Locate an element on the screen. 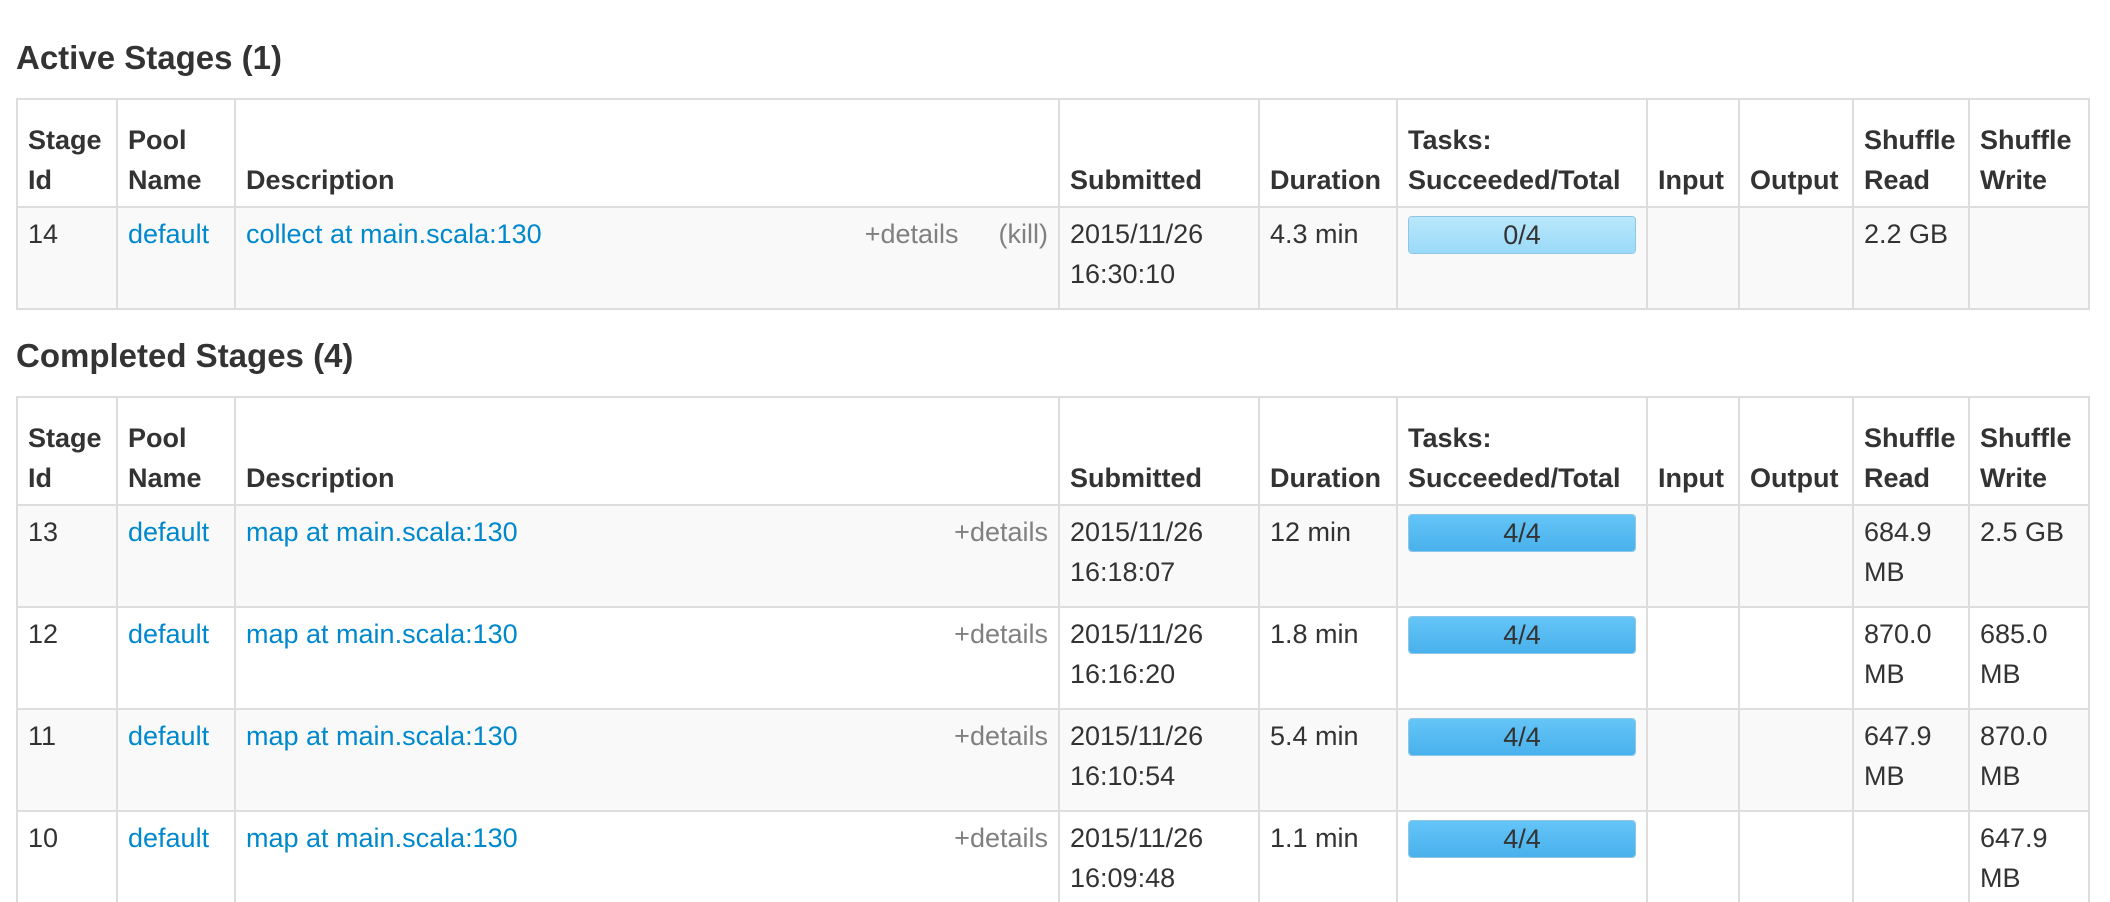 This screenshot has width=2110, height=902. stage-id: 13 is located at coordinates (67, 556).